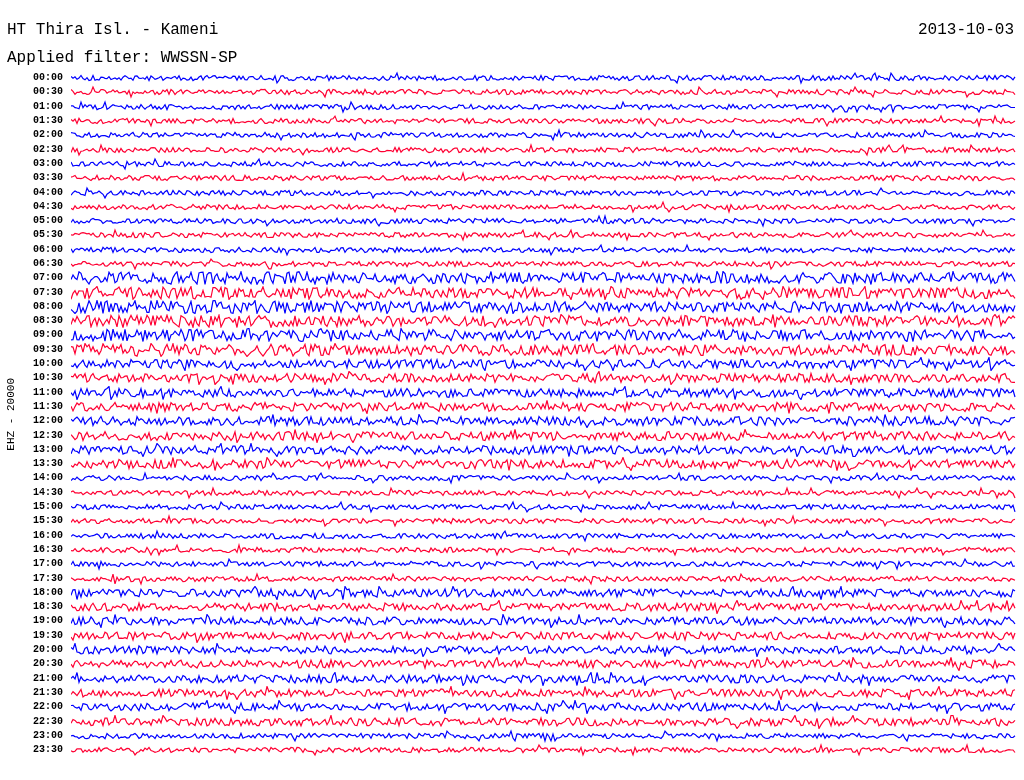 The image size is (1024, 780). I want to click on time-label: 11:30, so click(48, 406).